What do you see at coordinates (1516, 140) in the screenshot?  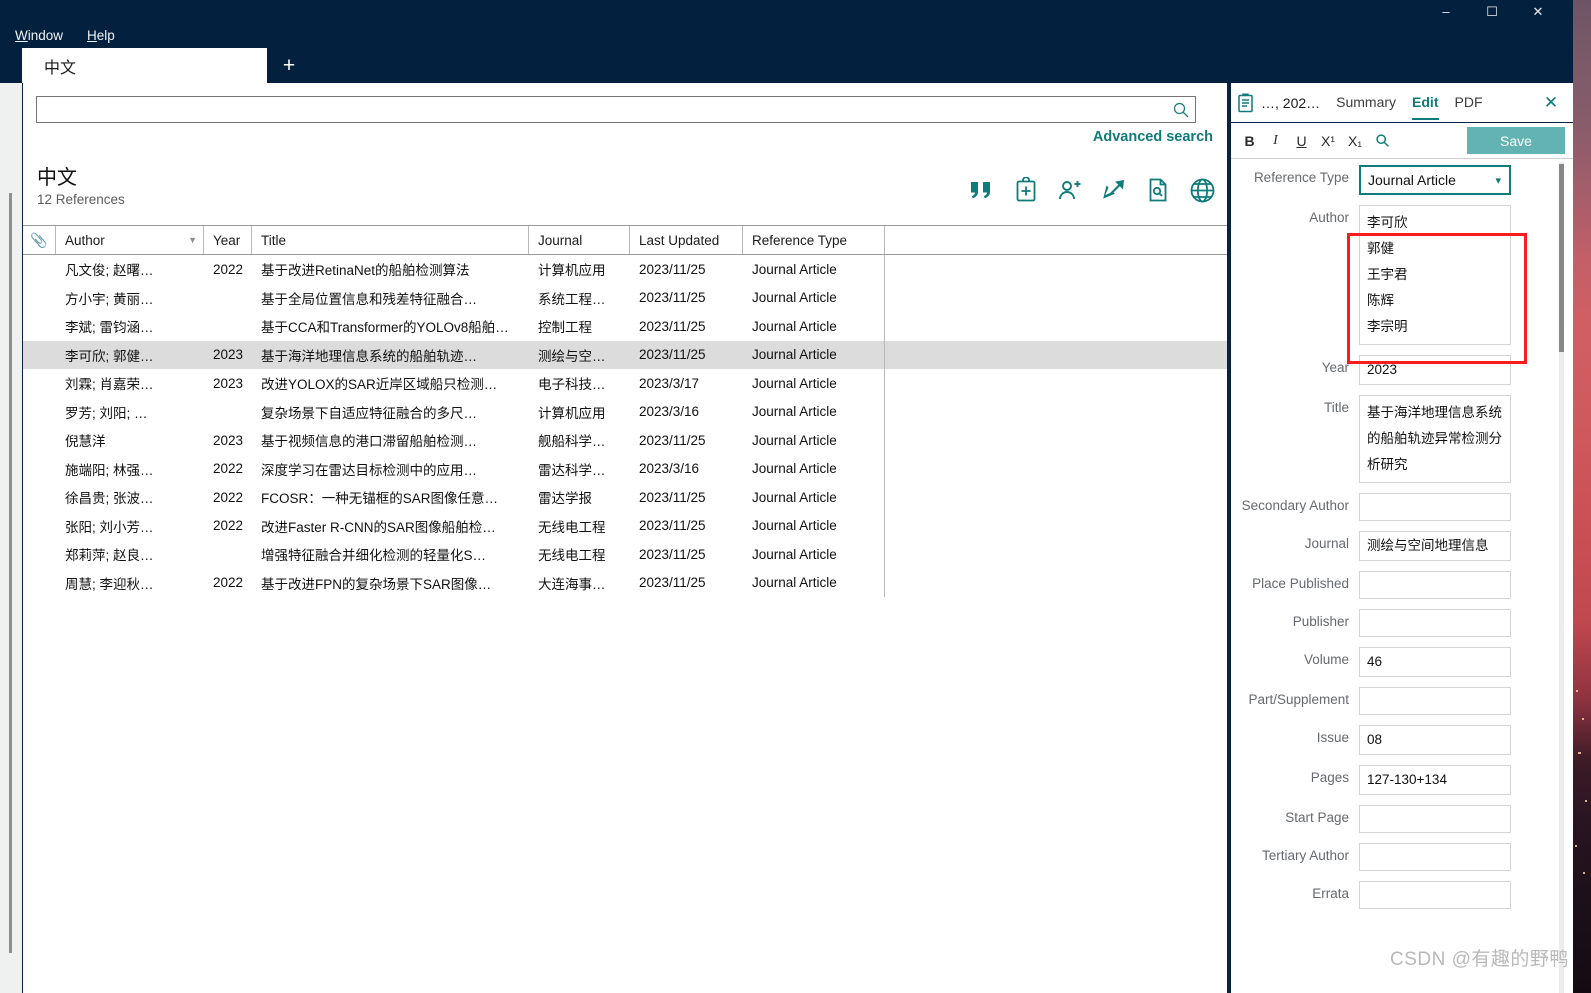 I see `save-button: Save` at bounding box center [1516, 140].